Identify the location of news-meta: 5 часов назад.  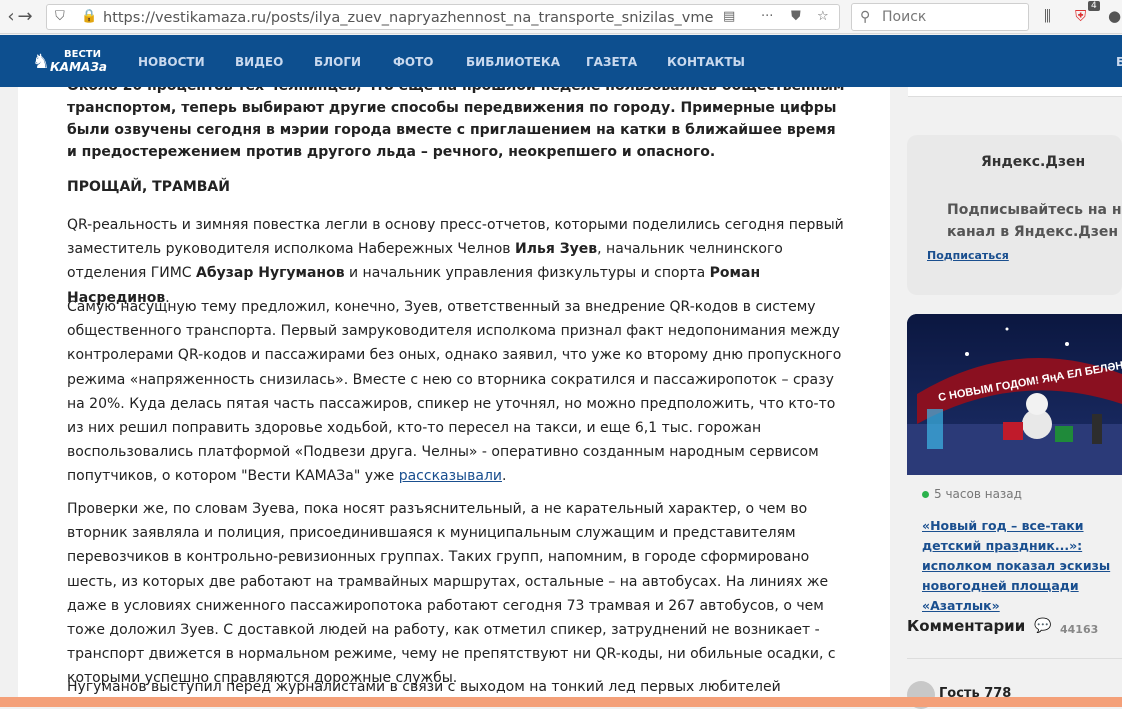
(972, 494).